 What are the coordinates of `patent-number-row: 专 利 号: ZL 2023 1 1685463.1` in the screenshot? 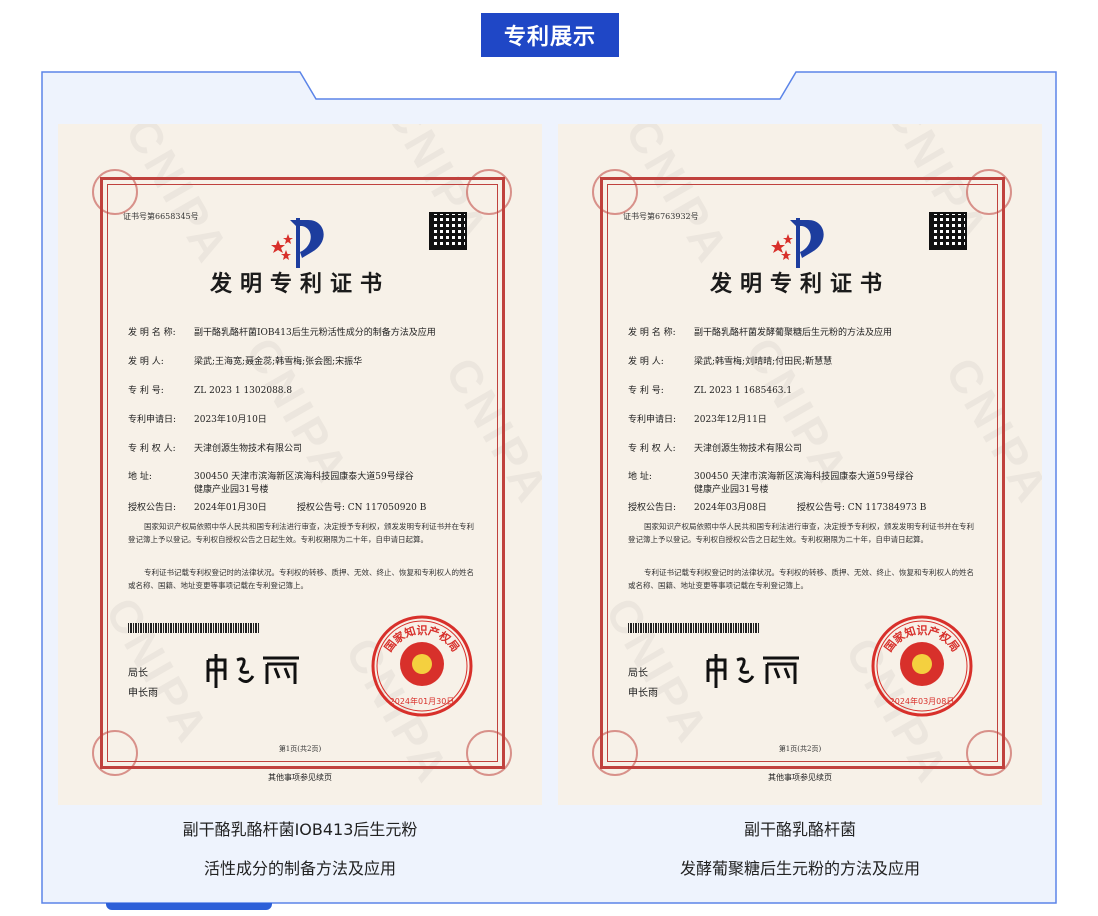 It's located at (710, 389).